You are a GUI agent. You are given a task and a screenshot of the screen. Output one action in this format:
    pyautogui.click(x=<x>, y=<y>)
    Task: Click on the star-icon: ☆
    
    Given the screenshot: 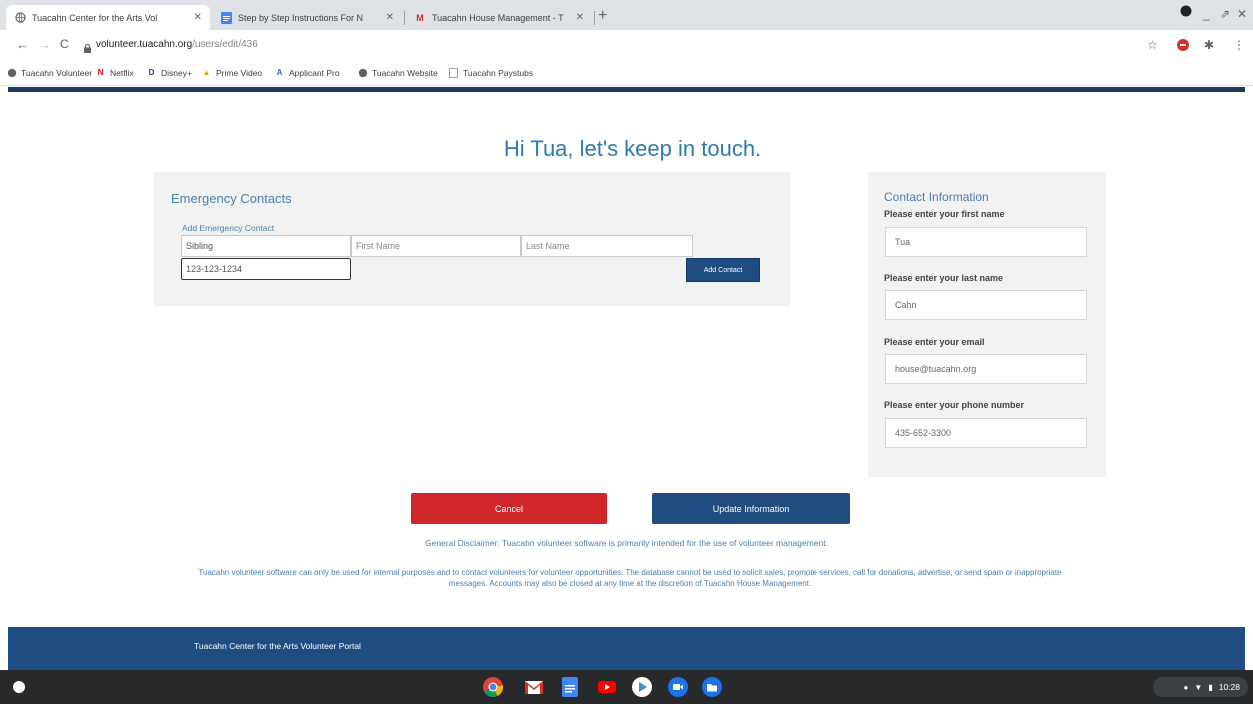 What is the action you would take?
    pyautogui.click(x=1152, y=45)
    